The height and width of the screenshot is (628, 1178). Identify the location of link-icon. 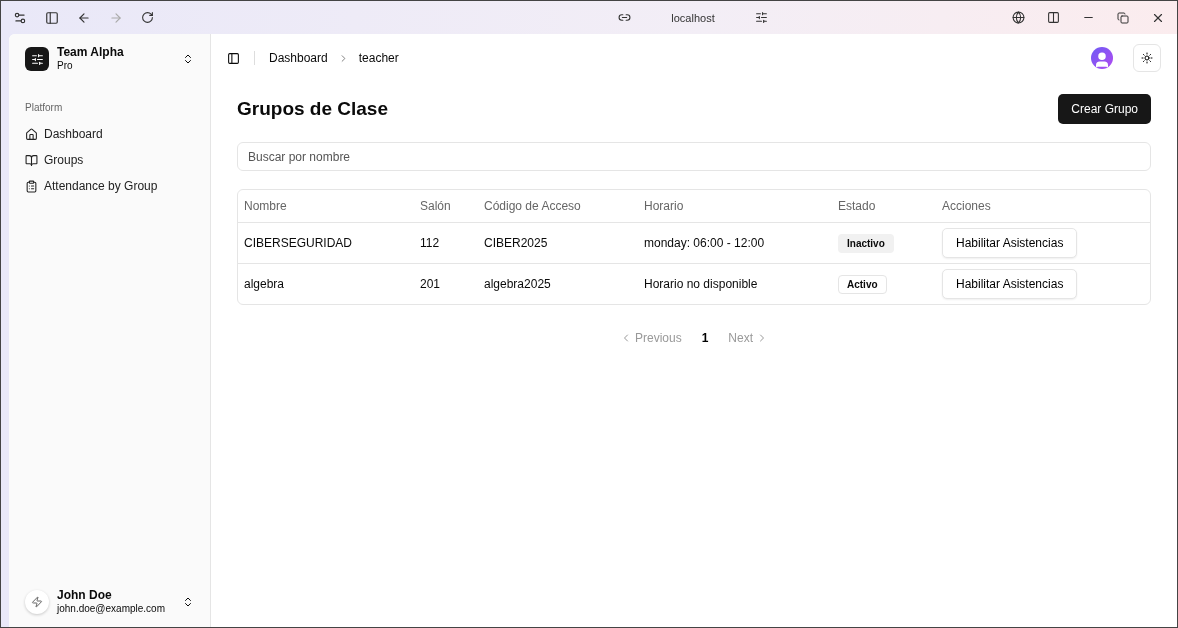
(625, 17).